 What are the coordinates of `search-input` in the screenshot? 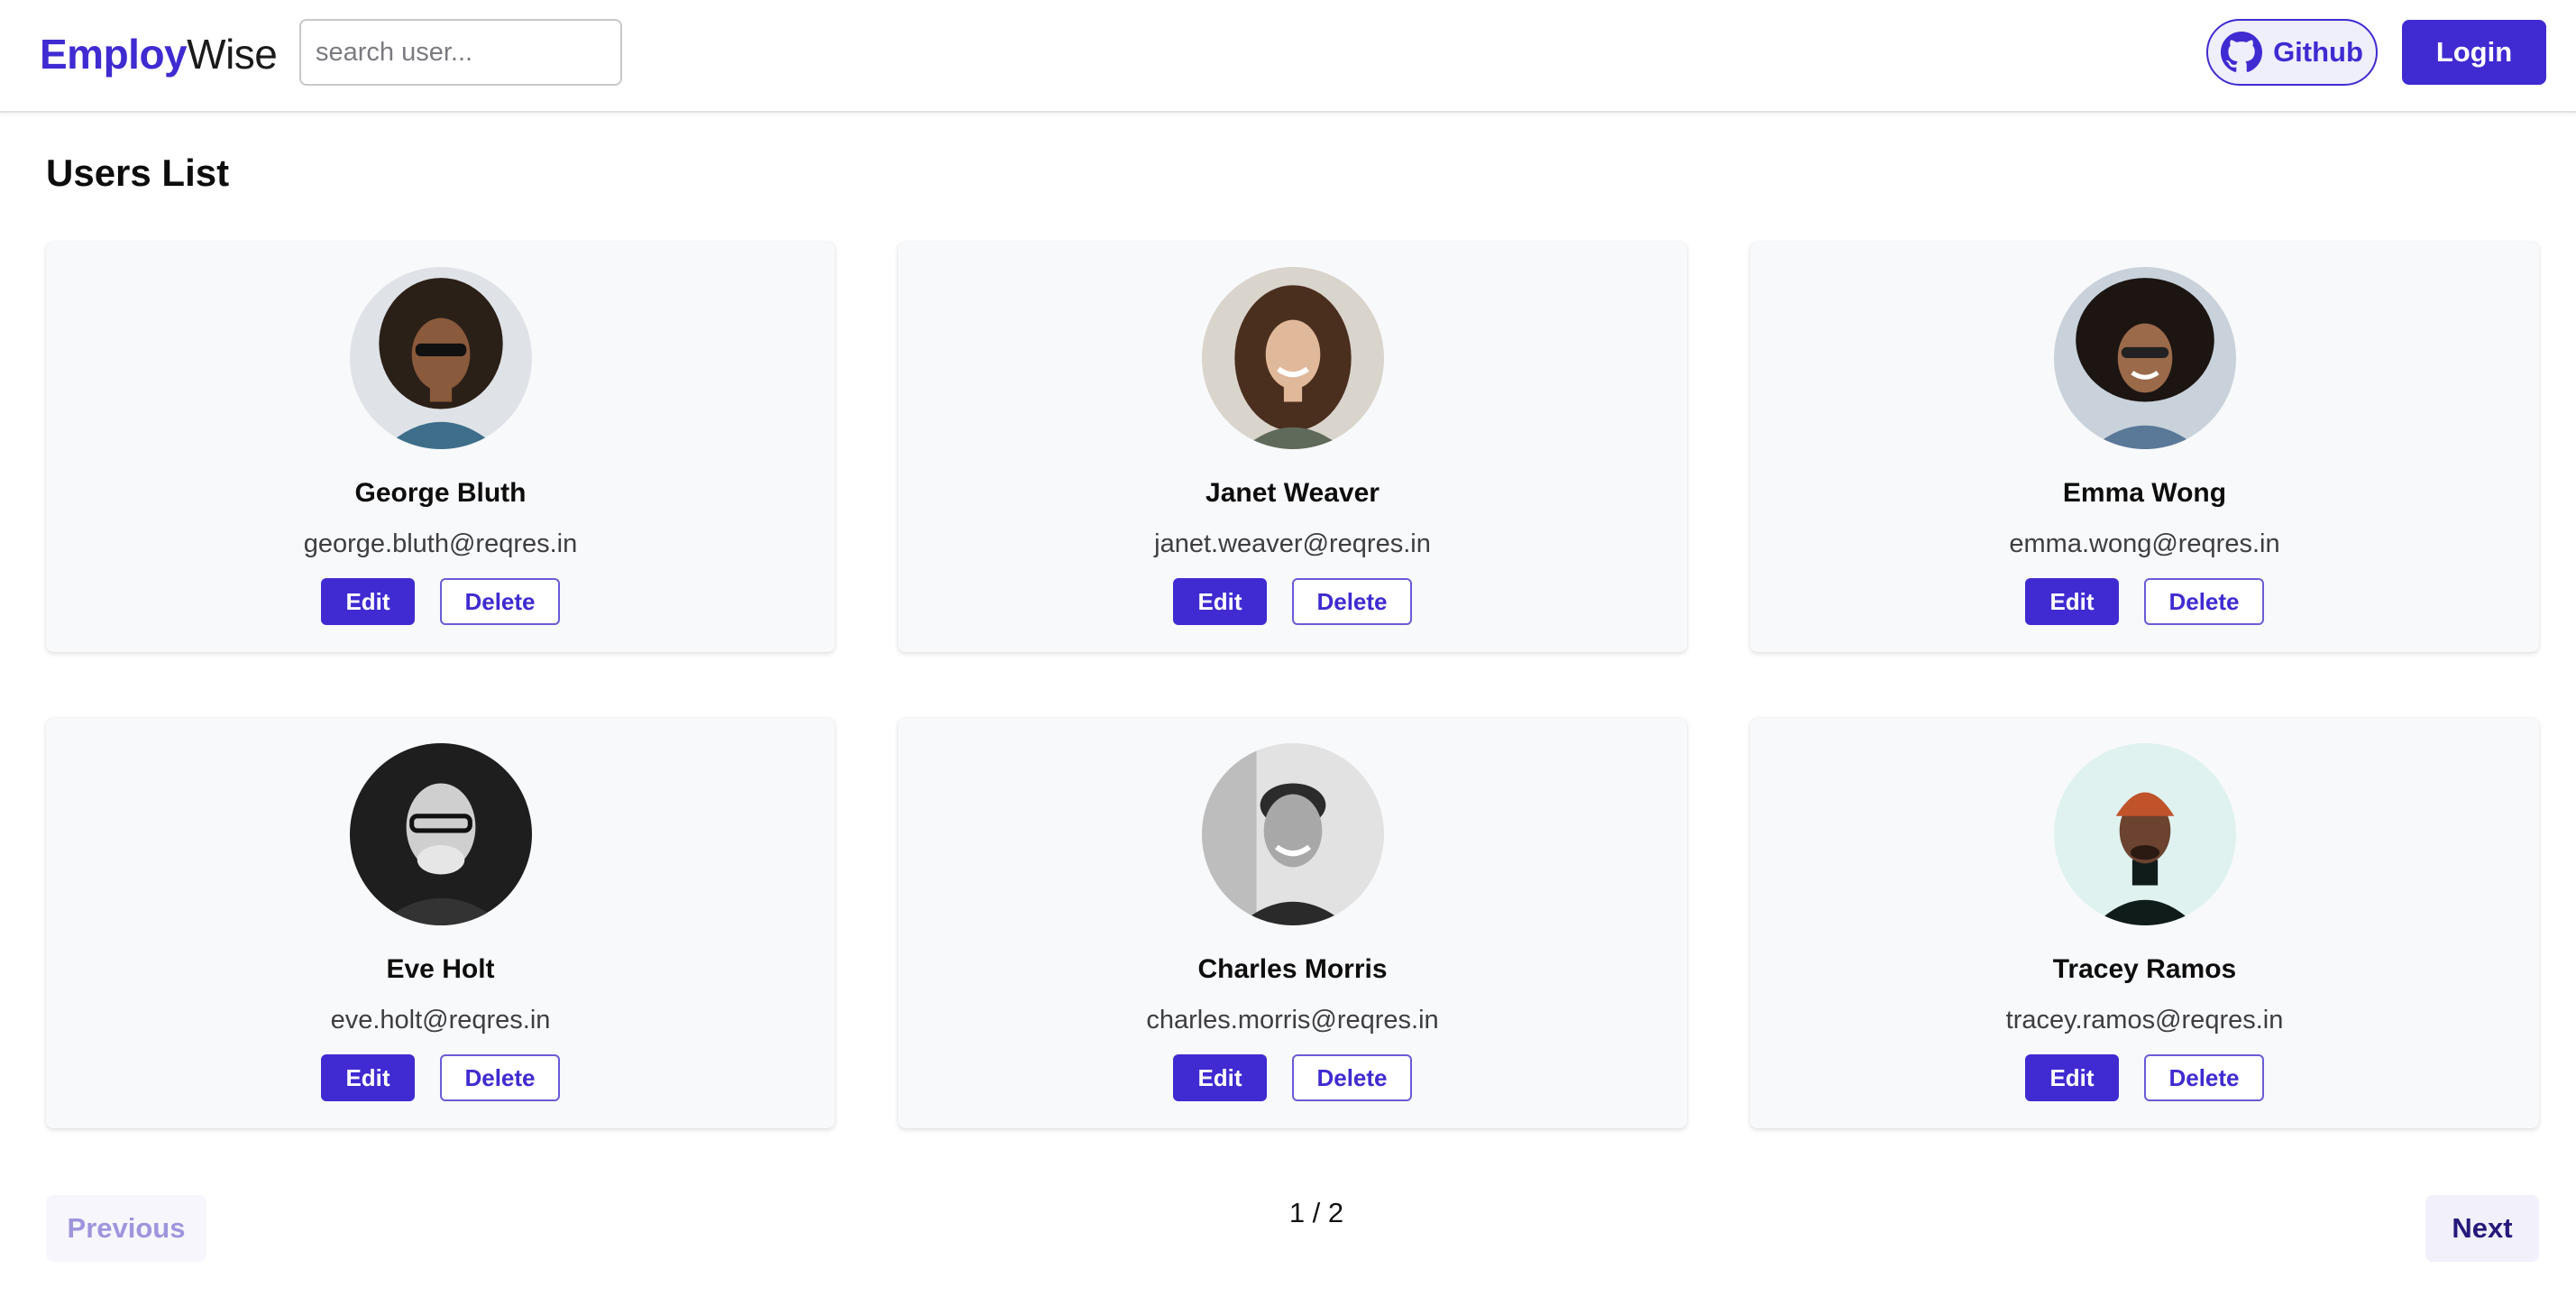 It's located at (460, 52).